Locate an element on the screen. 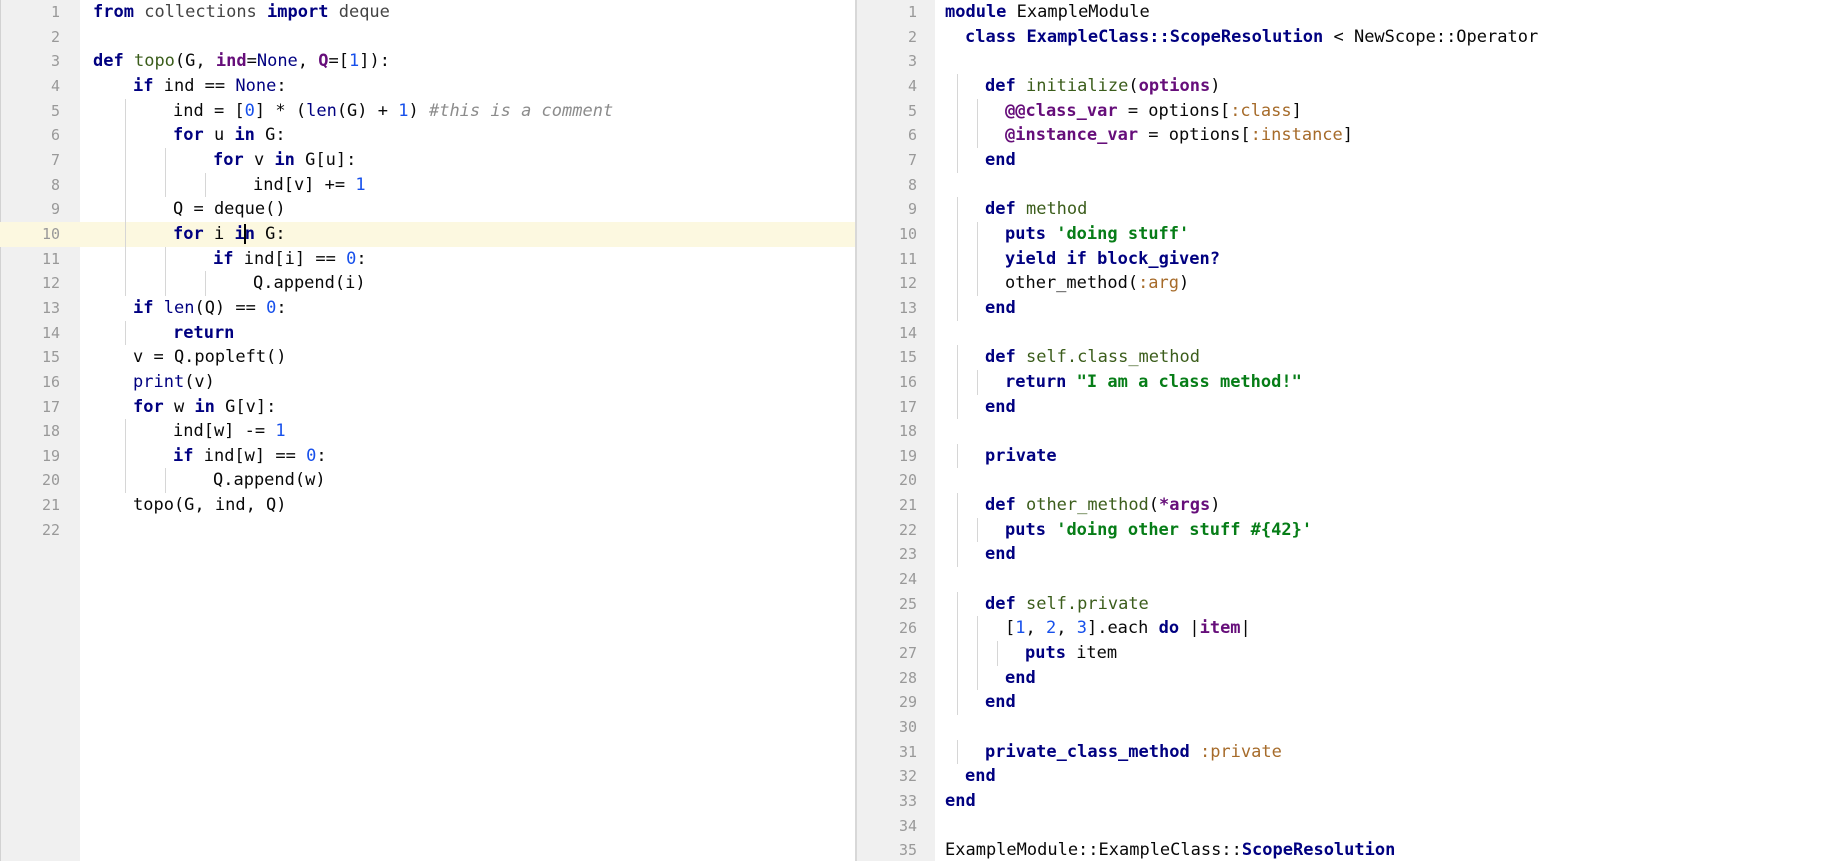  code-text: if ind == None: is located at coordinates (210, 86).